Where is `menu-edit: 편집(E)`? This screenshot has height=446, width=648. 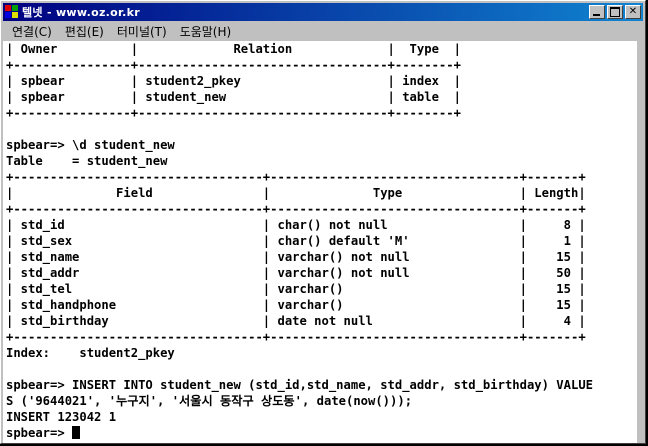
menu-edit: 편집(E) is located at coordinates (84, 31).